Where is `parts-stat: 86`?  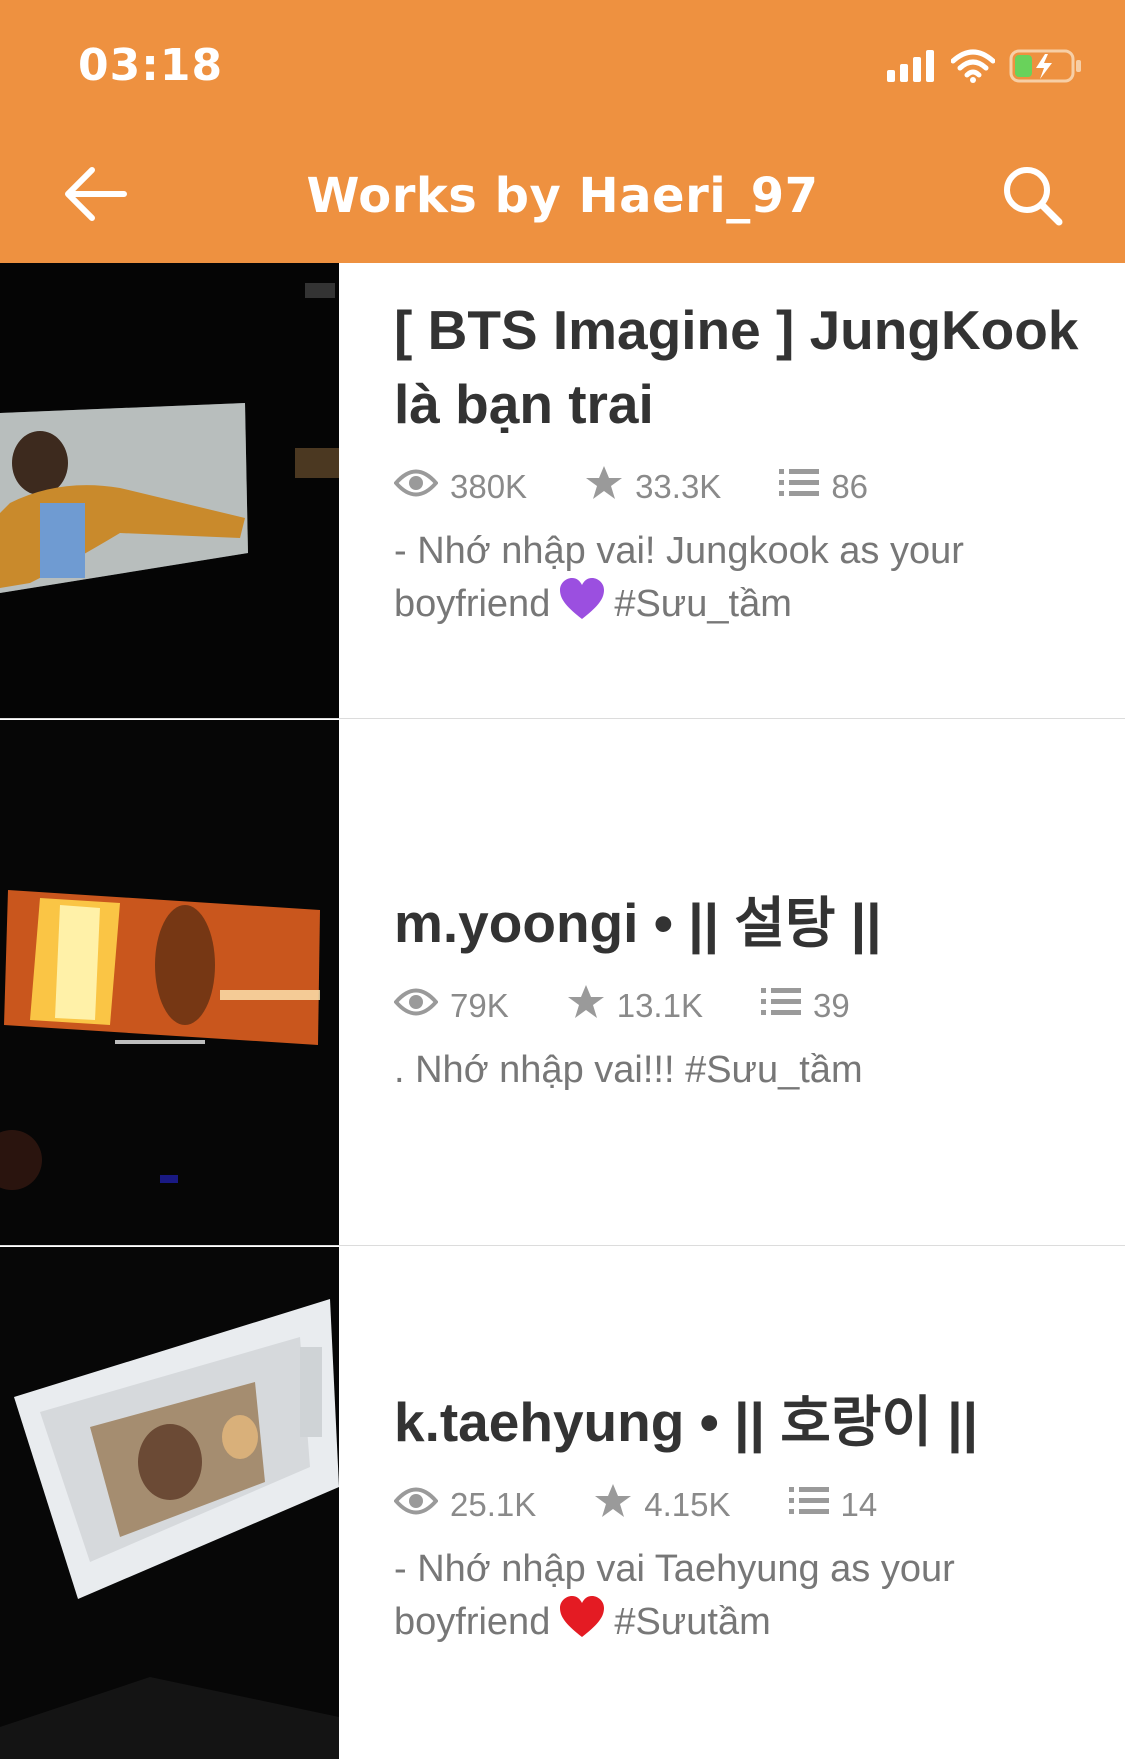 parts-stat: 86 is located at coordinates (823, 487).